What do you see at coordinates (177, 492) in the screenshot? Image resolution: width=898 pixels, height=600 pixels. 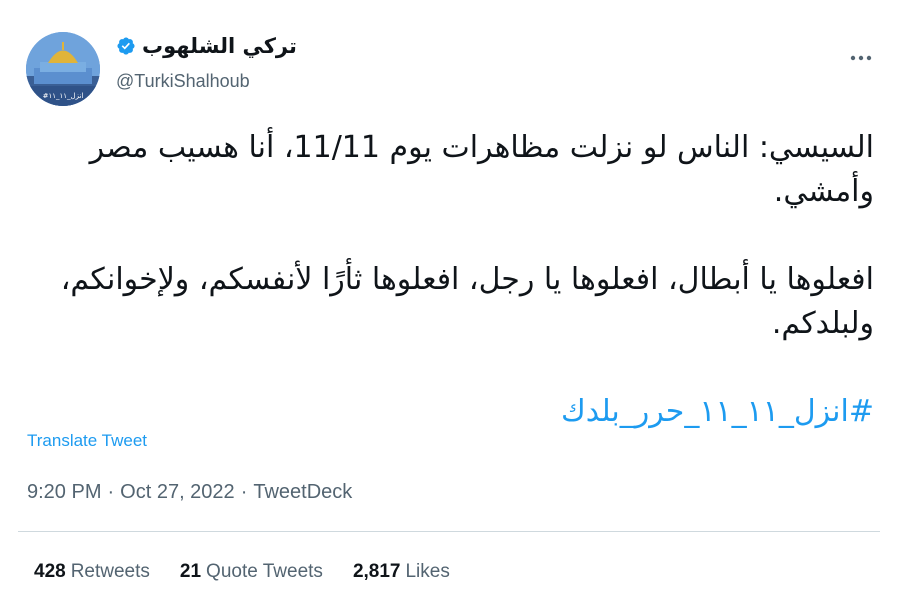 I see `tweet-date: Oct 27, 2022` at bounding box center [177, 492].